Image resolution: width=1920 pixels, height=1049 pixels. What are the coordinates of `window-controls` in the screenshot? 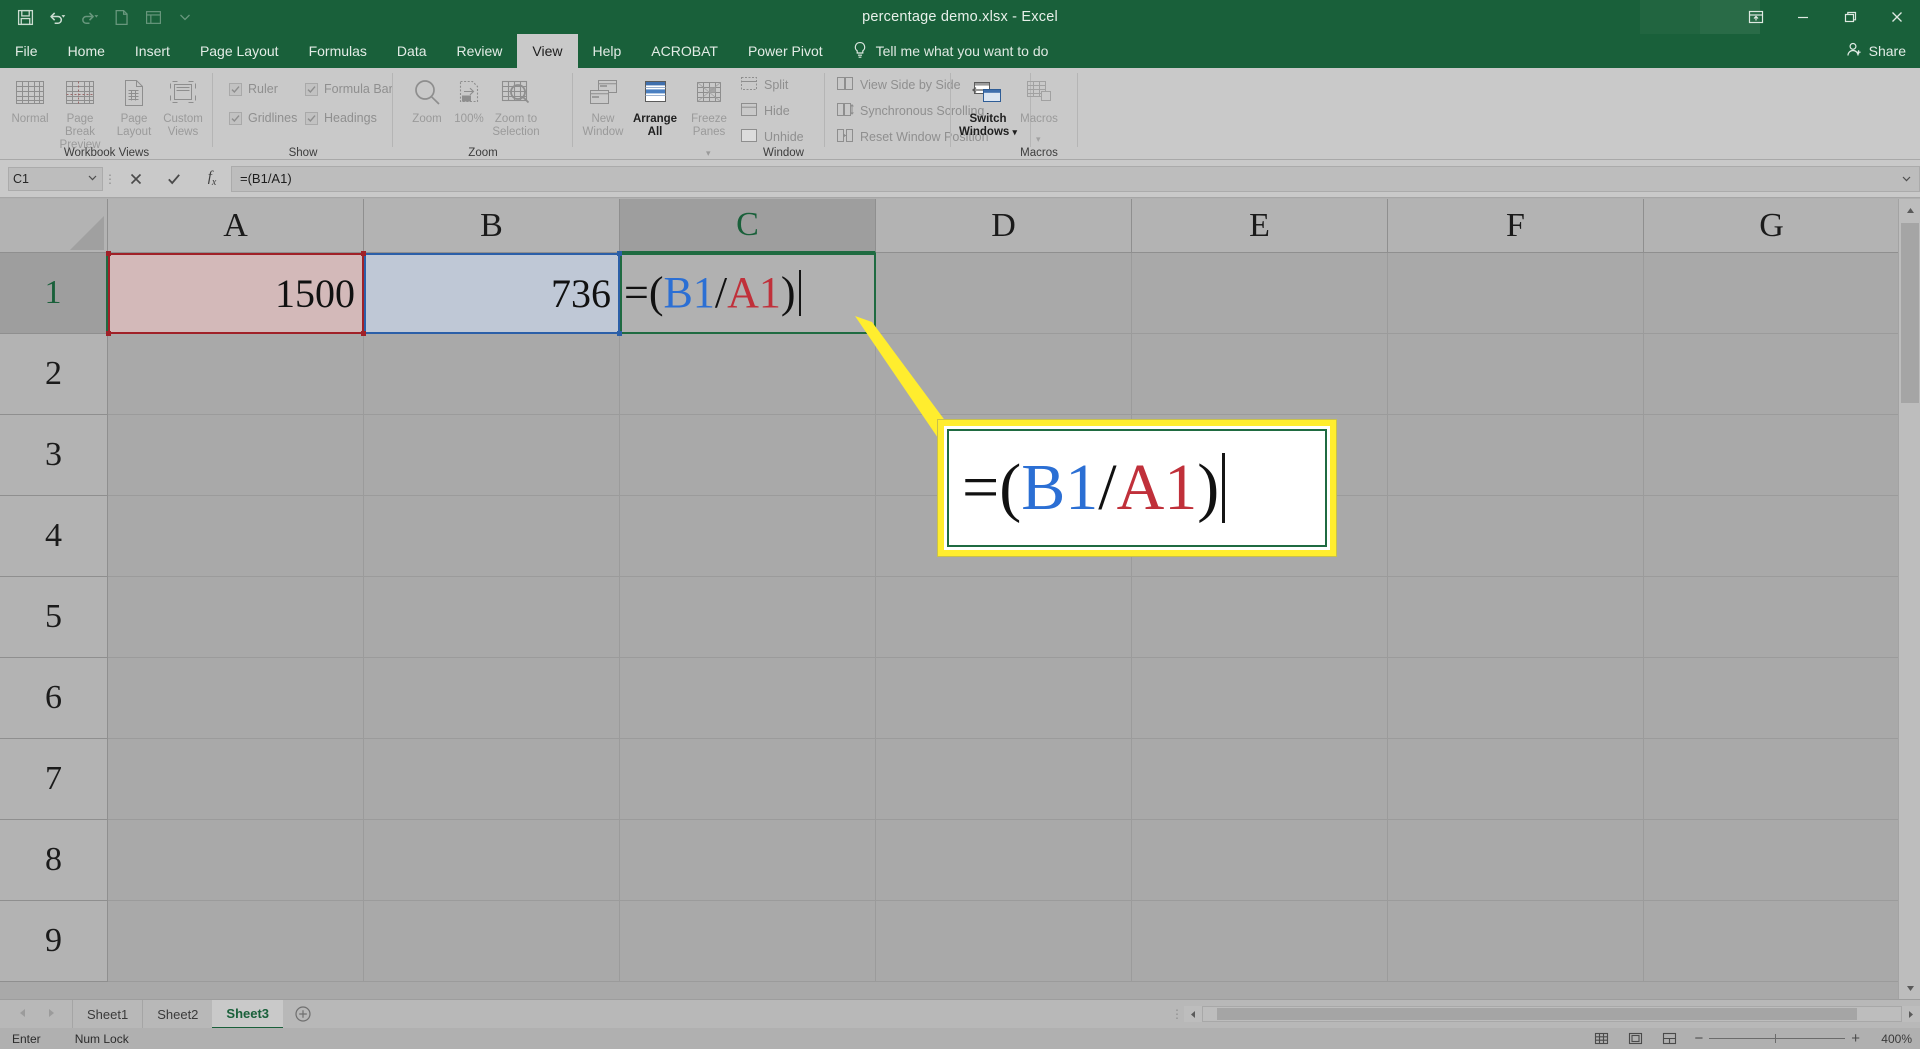 It's located at (1826, 17).